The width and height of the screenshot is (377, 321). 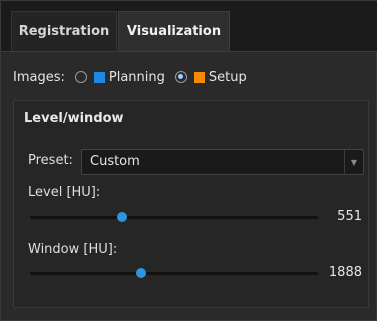 What do you see at coordinates (174, 31) in the screenshot?
I see `tab-visualization: Visualization` at bounding box center [174, 31].